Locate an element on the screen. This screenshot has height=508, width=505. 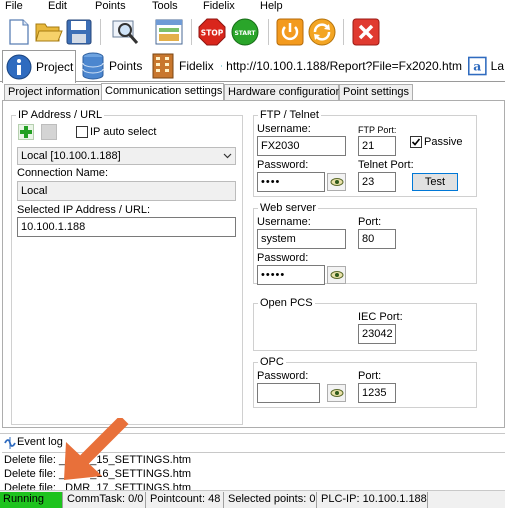
add-ip-button is located at coordinates (26, 132).